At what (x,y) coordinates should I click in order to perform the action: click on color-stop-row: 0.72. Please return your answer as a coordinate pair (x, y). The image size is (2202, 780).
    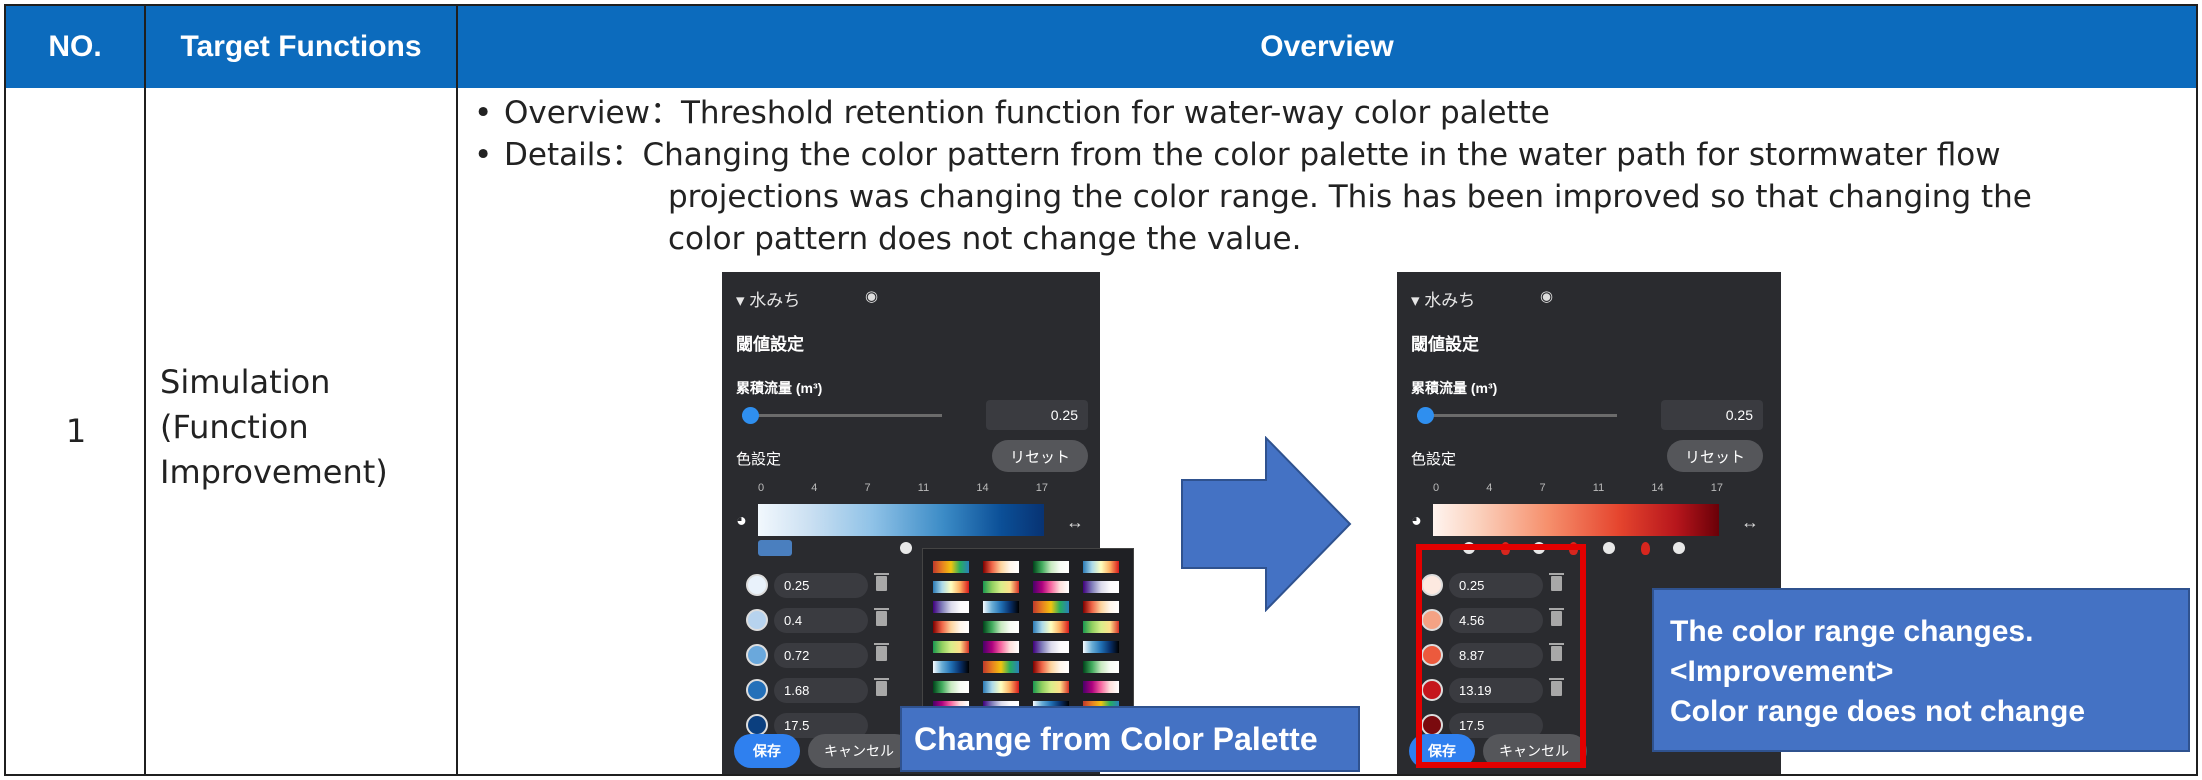
    Looking at the image, I should click on (821, 656).